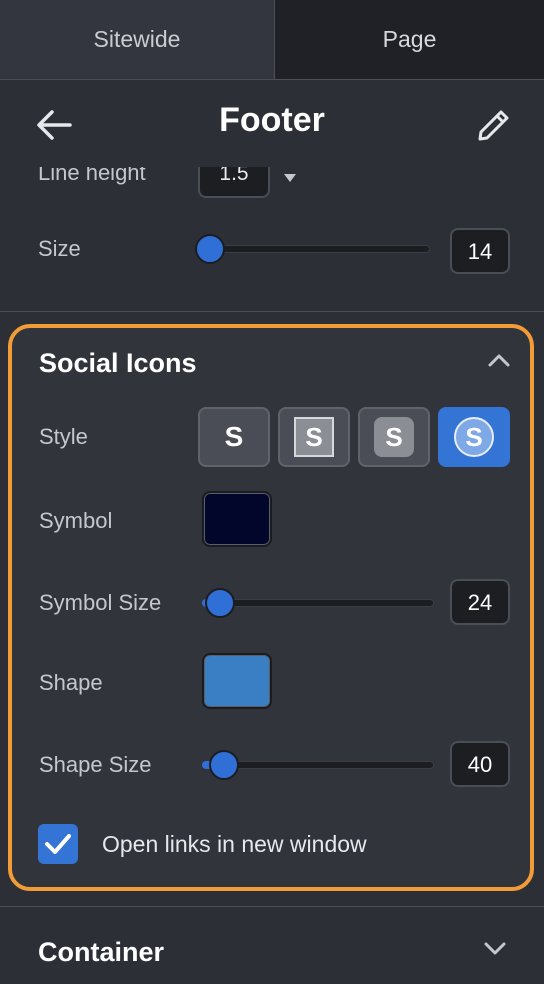  What do you see at coordinates (118, 363) in the screenshot?
I see `section-title: Social Icons` at bounding box center [118, 363].